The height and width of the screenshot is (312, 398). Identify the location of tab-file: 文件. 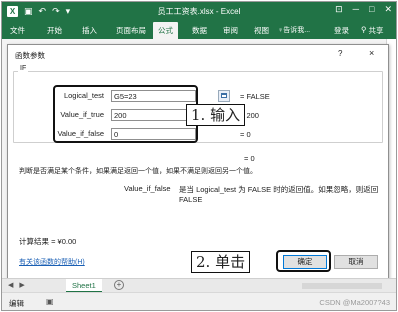
(17, 30).